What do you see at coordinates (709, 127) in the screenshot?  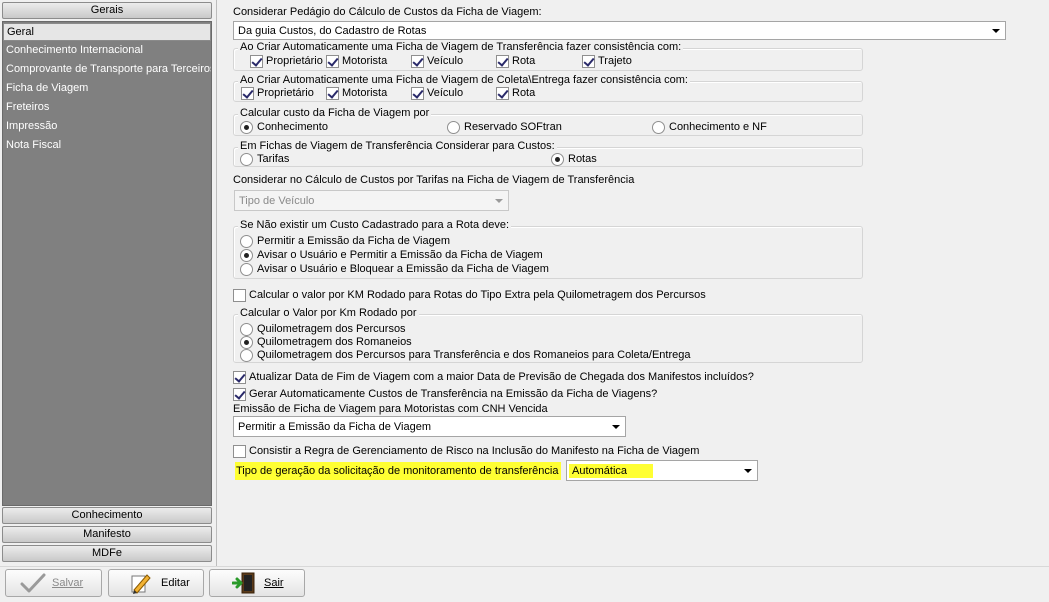 I see `custo-conhecimento-nf-radio: Conhecimento e NF` at bounding box center [709, 127].